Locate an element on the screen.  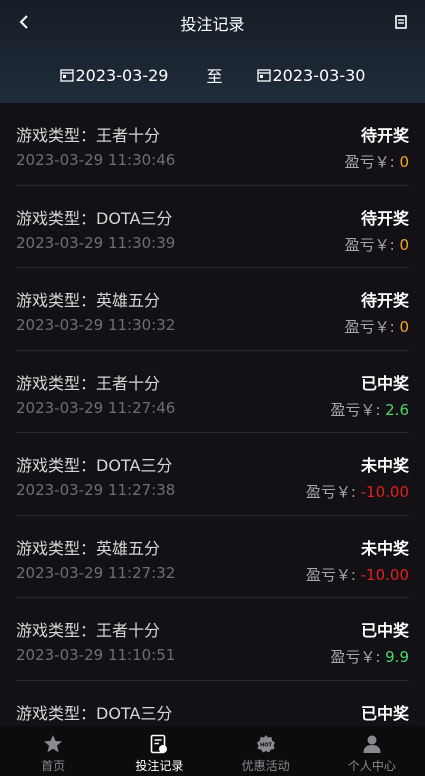
date-to-value: 2023-03-30 is located at coordinates (319, 75).